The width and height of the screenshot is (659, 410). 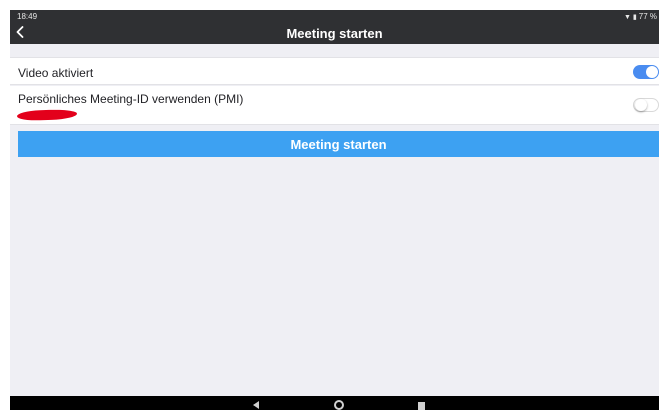 I want to click on page-title: Meeting starten, so click(x=334, y=33).